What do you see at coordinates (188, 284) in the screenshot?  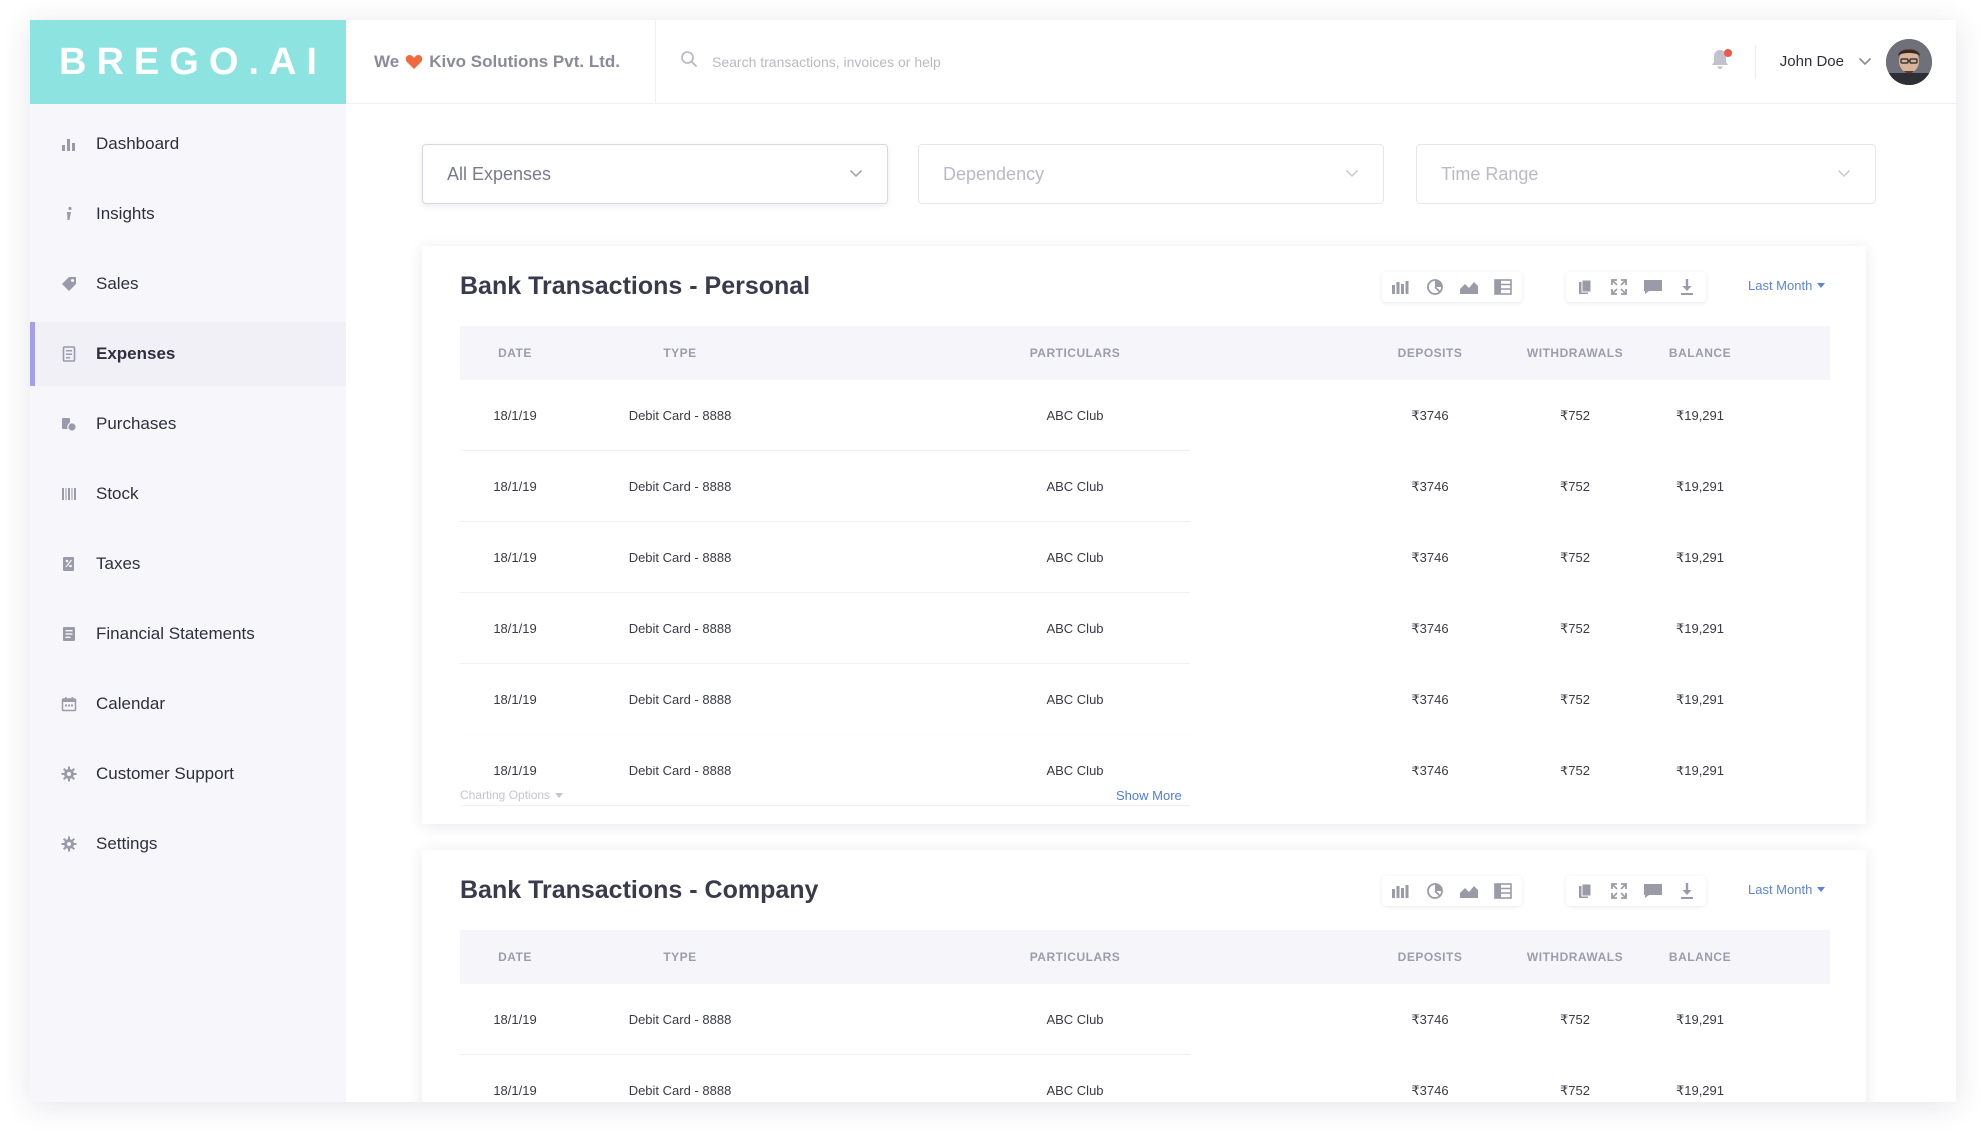 I see `sidebar-item-sales: Sales` at bounding box center [188, 284].